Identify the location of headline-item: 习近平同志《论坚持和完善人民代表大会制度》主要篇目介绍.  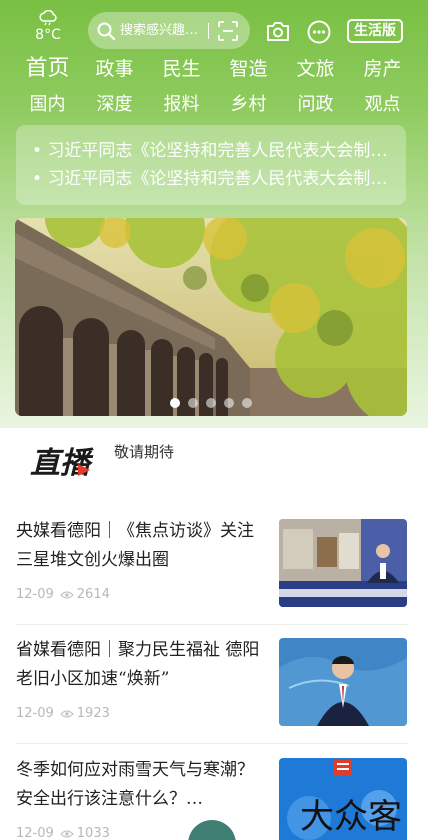
(212, 151).